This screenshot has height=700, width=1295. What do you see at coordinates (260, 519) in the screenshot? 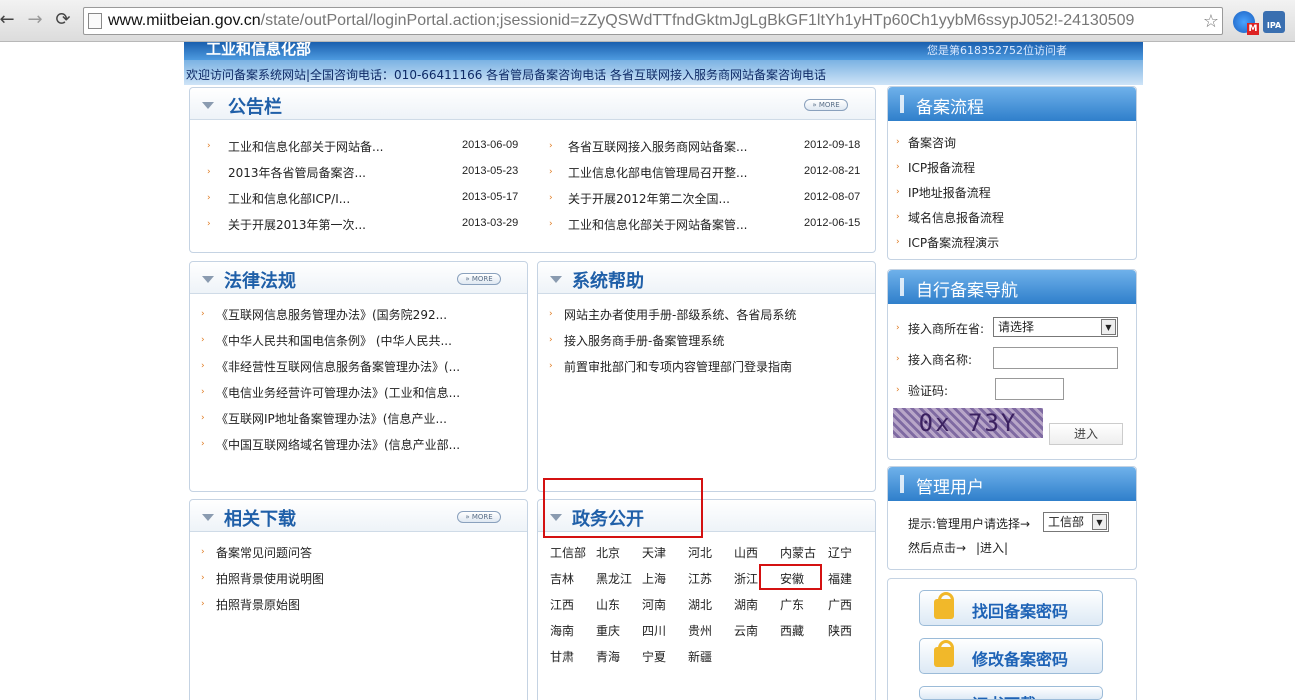
I see `download-title: 相关下载` at bounding box center [260, 519].